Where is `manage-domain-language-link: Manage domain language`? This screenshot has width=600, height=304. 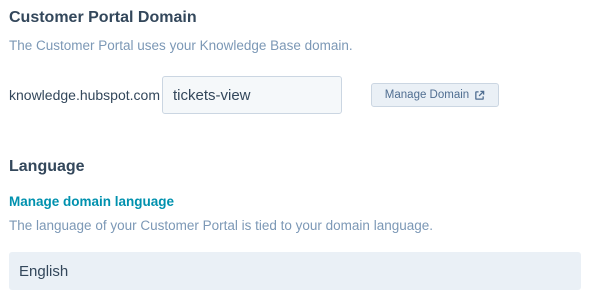
manage-domain-language-link: Manage domain language is located at coordinates (91, 202).